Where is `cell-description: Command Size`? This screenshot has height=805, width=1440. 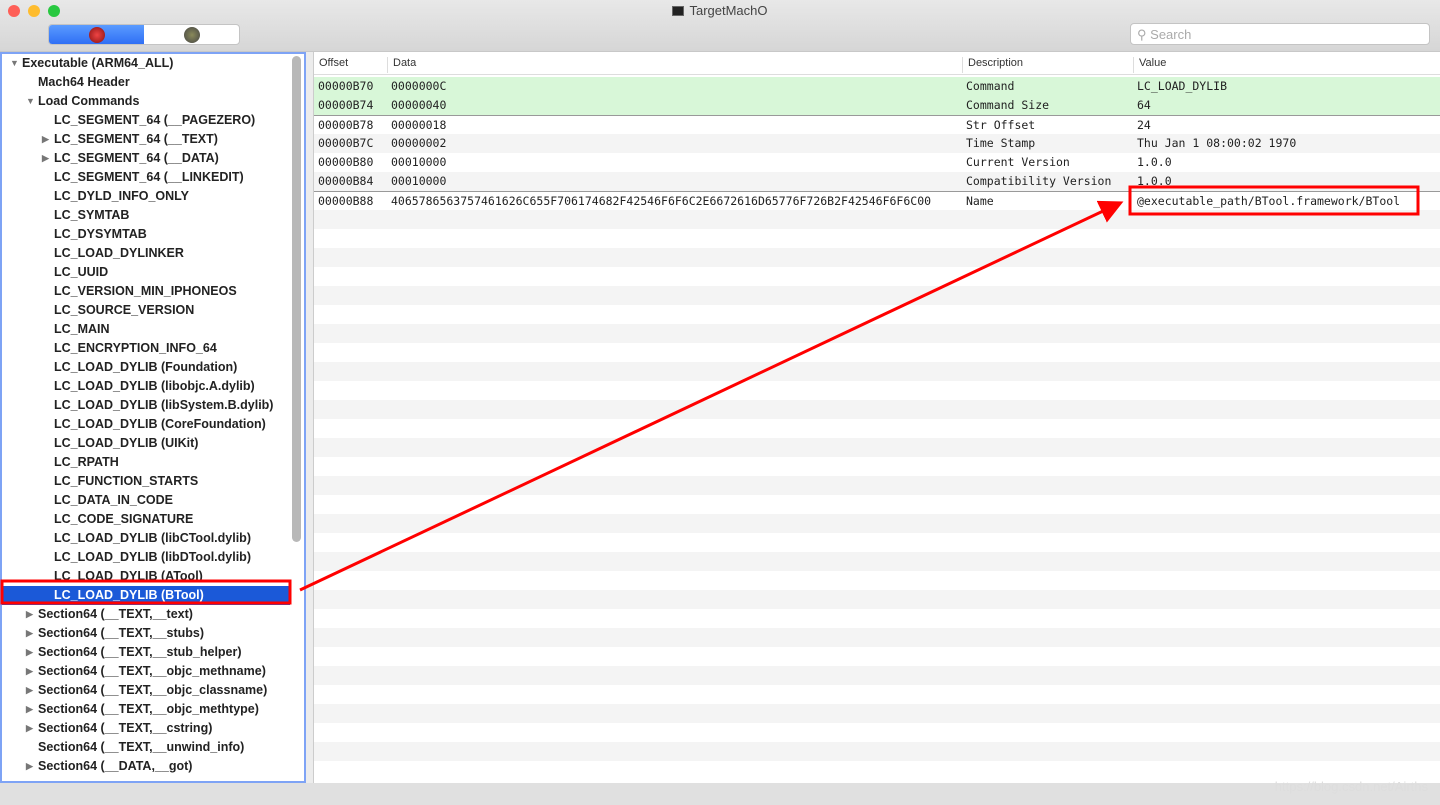 cell-description: Command Size is located at coordinates (1008, 105).